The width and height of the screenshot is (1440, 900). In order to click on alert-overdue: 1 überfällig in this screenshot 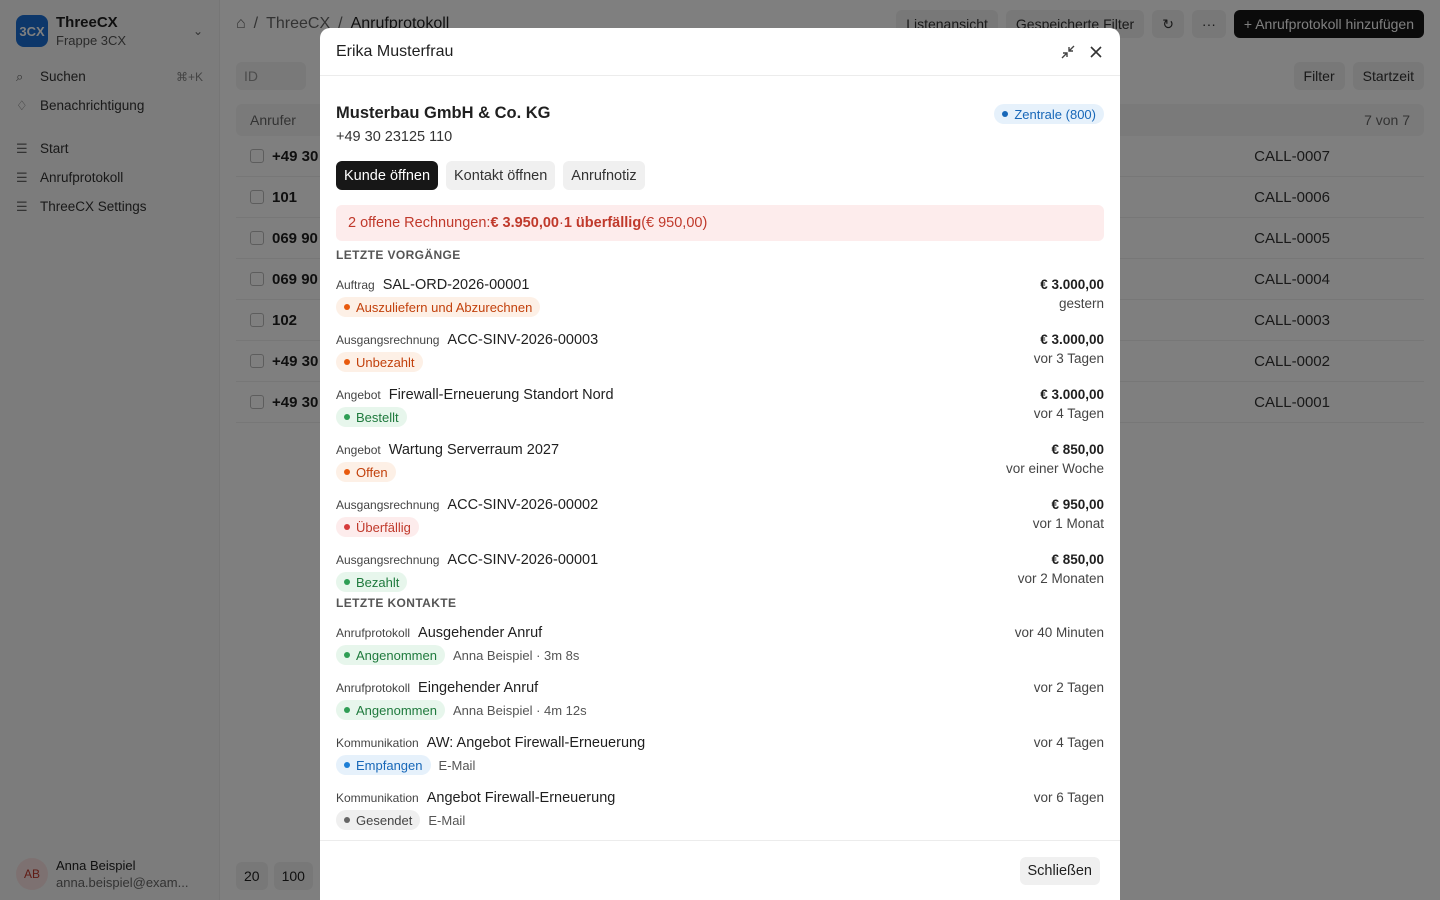, I will do `click(602, 223)`.